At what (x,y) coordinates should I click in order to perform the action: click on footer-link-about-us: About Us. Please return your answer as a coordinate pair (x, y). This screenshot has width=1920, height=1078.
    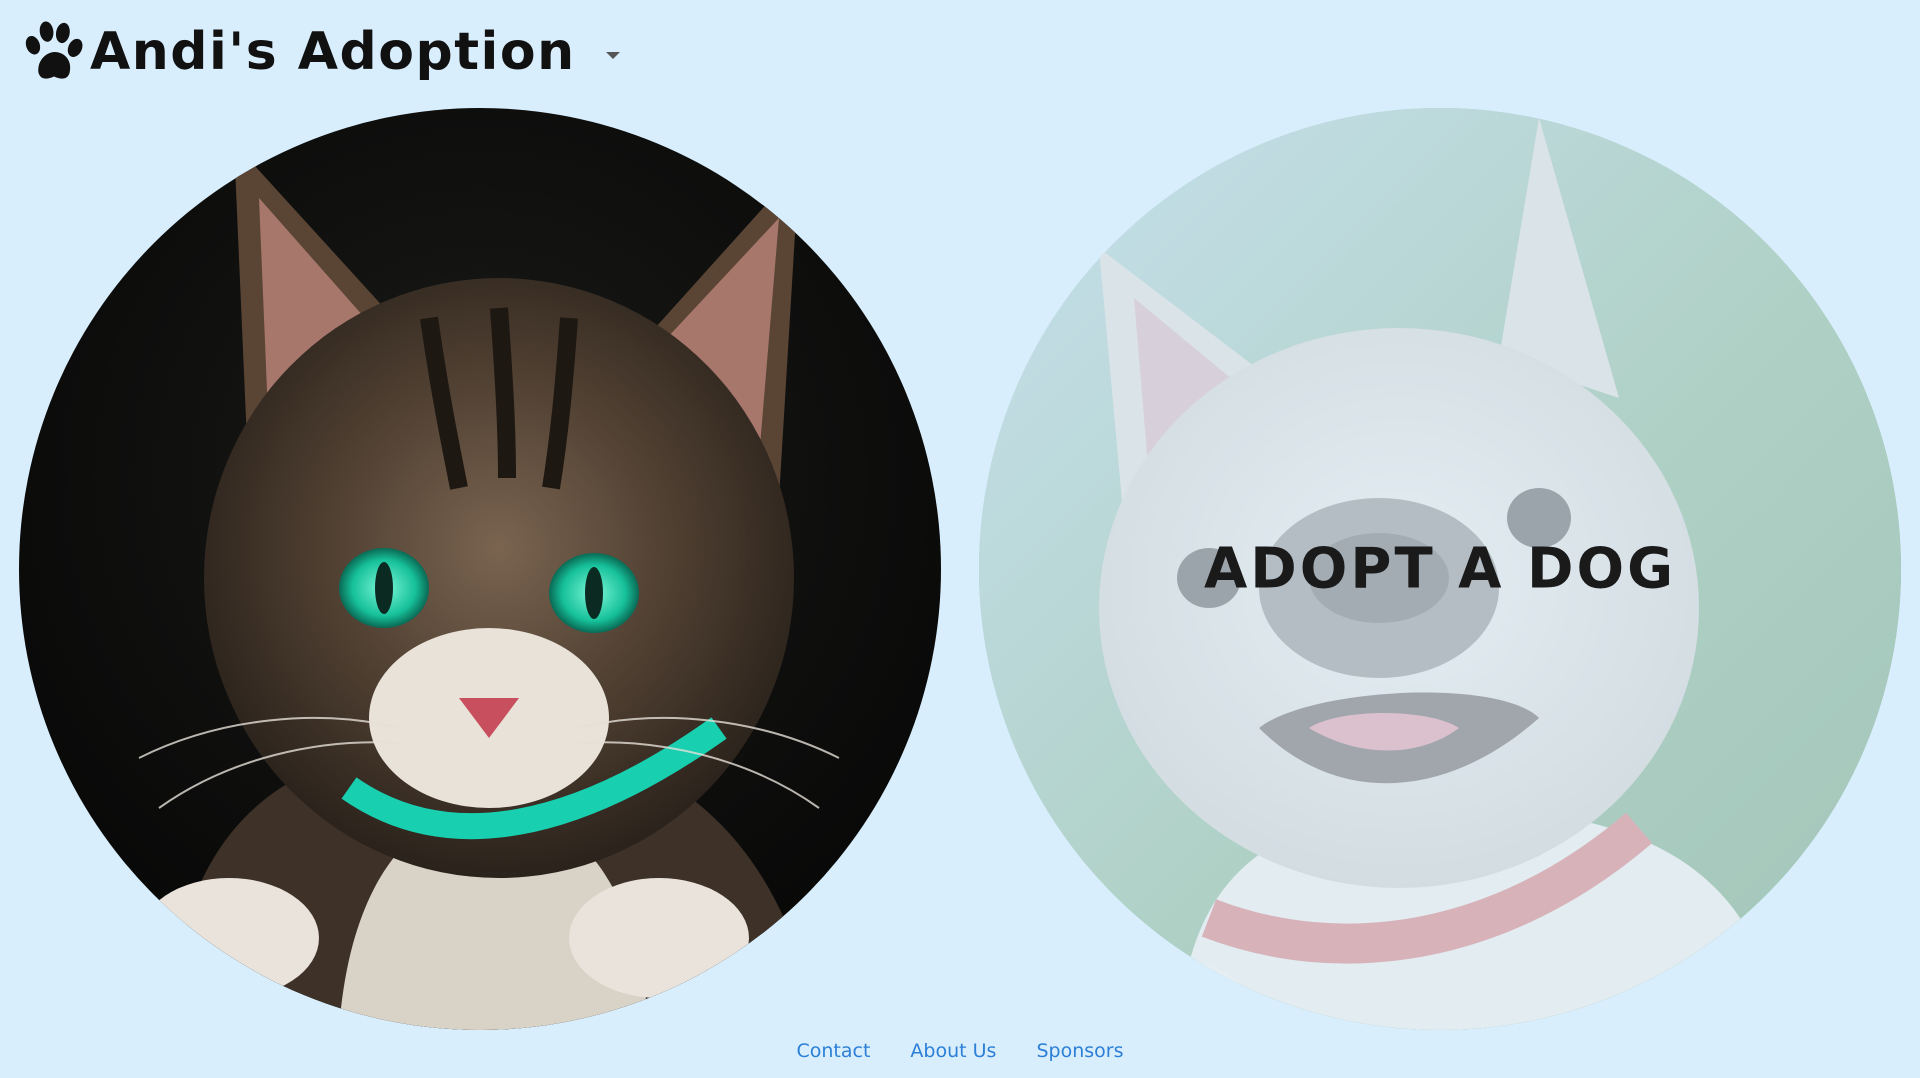
    Looking at the image, I should click on (953, 1051).